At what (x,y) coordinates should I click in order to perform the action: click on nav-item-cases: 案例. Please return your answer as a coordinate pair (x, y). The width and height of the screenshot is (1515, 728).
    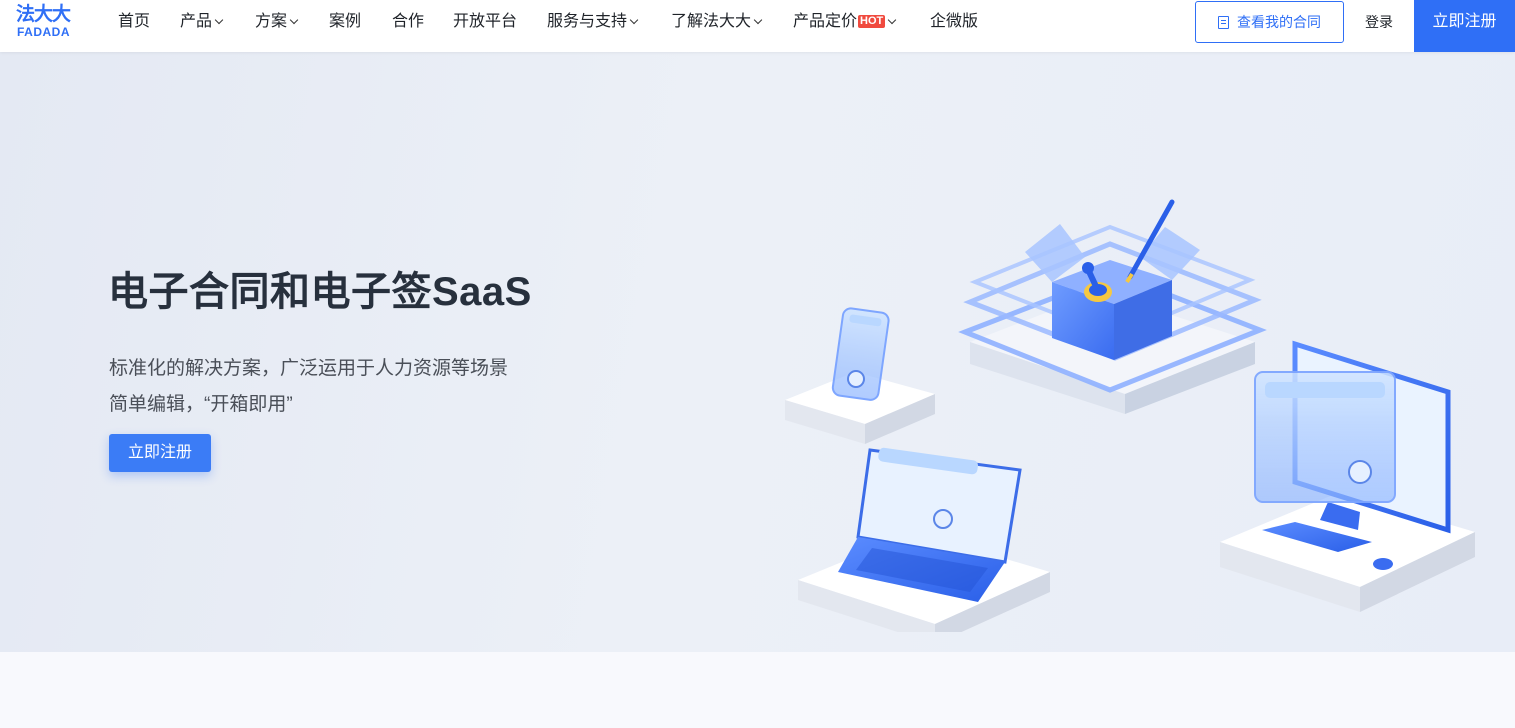
    Looking at the image, I should click on (345, 26).